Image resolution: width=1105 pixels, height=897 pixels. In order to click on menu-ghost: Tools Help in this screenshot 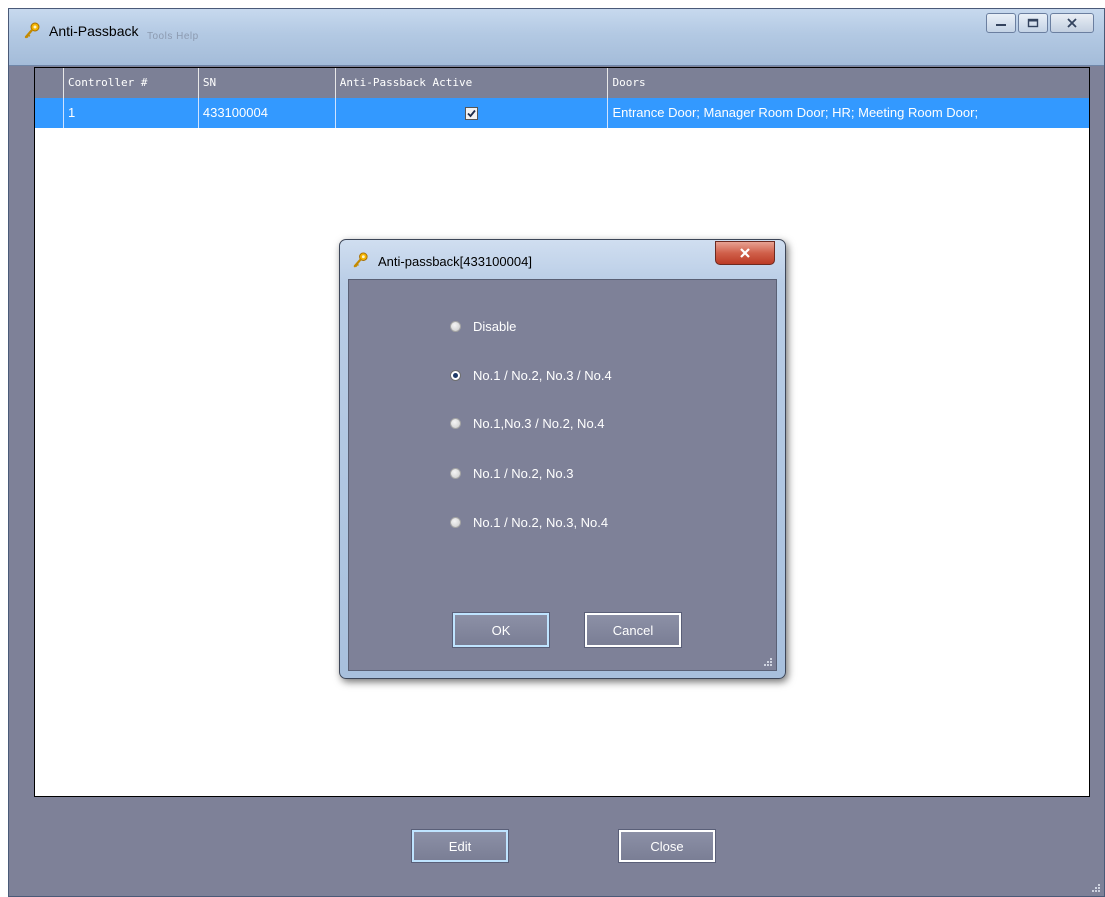, I will do `click(173, 36)`.